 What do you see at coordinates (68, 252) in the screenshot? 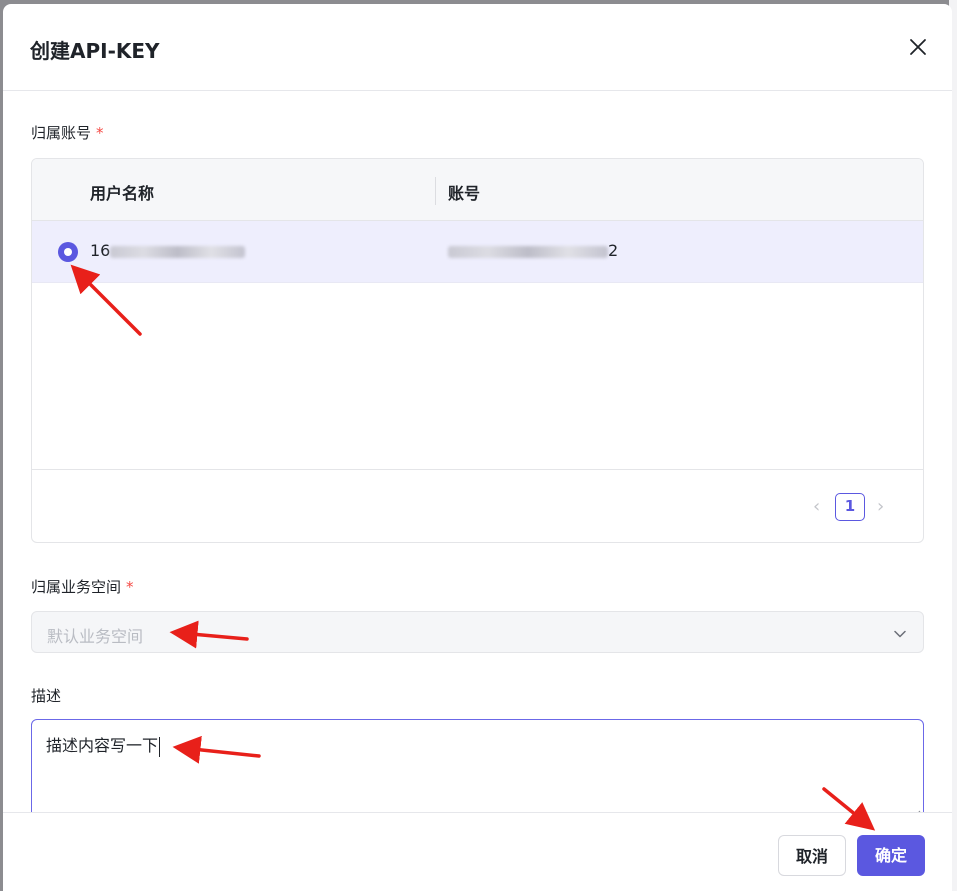
I see `row-radio-selected` at bounding box center [68, 252].